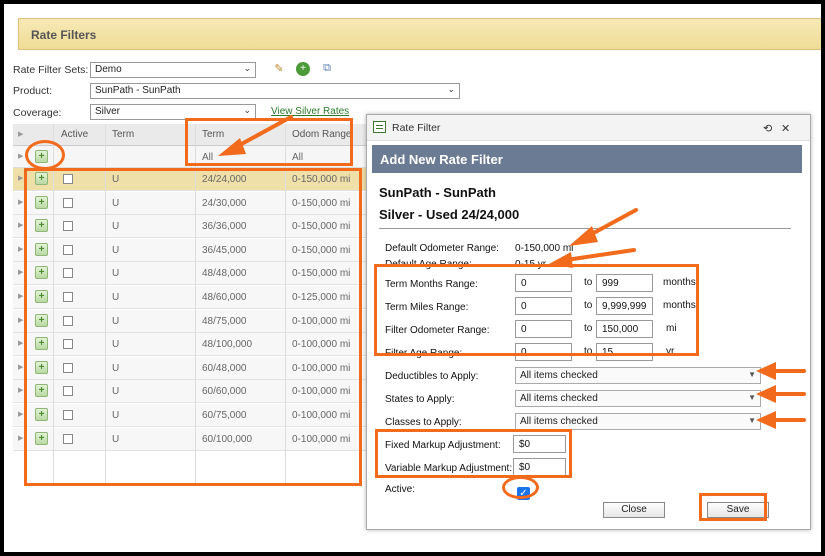  Describe the element at coordinates (379, 127) in the screenshot. I see `form-icon` at that location.